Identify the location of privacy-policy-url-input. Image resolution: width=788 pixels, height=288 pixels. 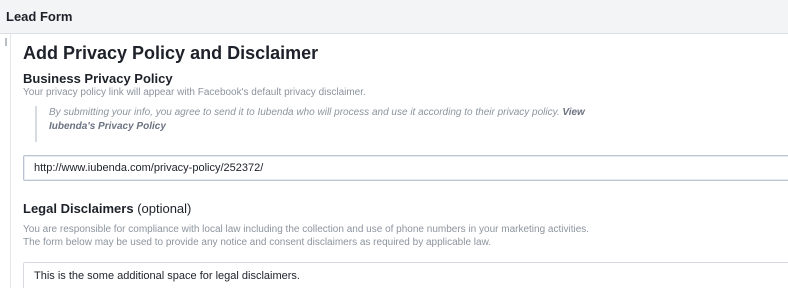
(405, 168).